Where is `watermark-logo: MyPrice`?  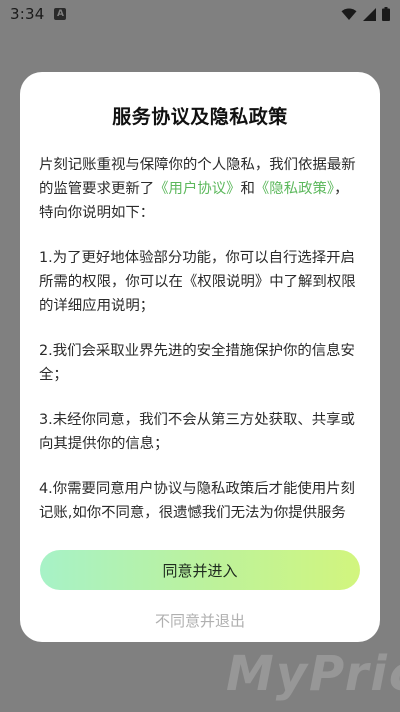
watermark-logo: MyPrice is located at coordinates (313, 674).